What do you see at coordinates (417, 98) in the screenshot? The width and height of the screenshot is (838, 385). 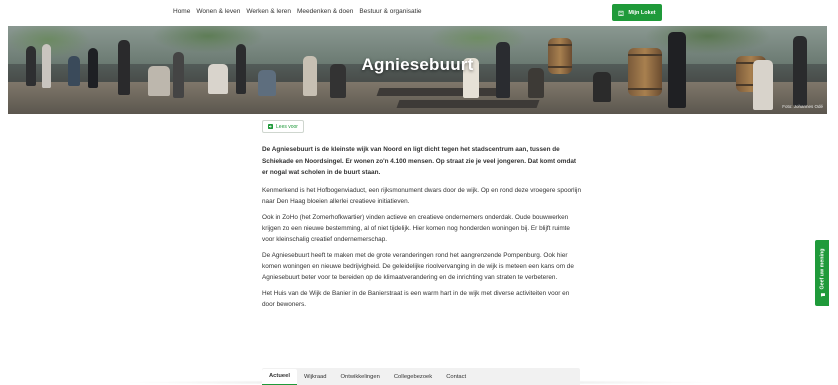 I see `hero-photo-ground` at bounding box center [417, 98].